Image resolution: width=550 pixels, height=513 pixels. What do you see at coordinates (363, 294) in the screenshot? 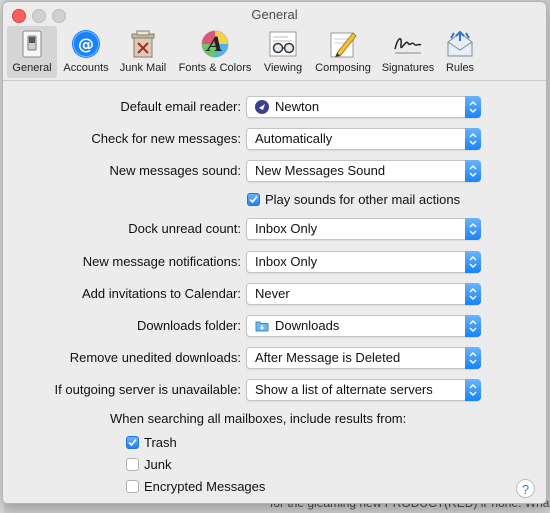
I see `invitations-popup: Never` at bounding box center [363, 294].